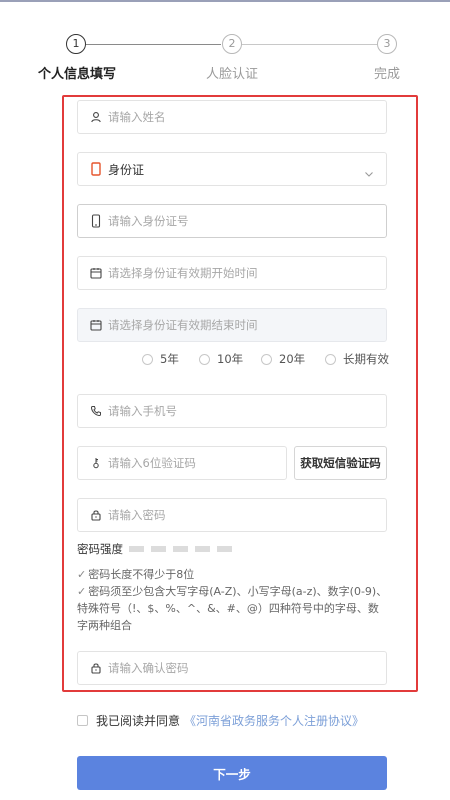 This screenshot has height=800, width=450. What do you see at coordinates (232, 117) in the screenshot?
I see `name-input: 请输入姓名` at bounding box center [232, 117].